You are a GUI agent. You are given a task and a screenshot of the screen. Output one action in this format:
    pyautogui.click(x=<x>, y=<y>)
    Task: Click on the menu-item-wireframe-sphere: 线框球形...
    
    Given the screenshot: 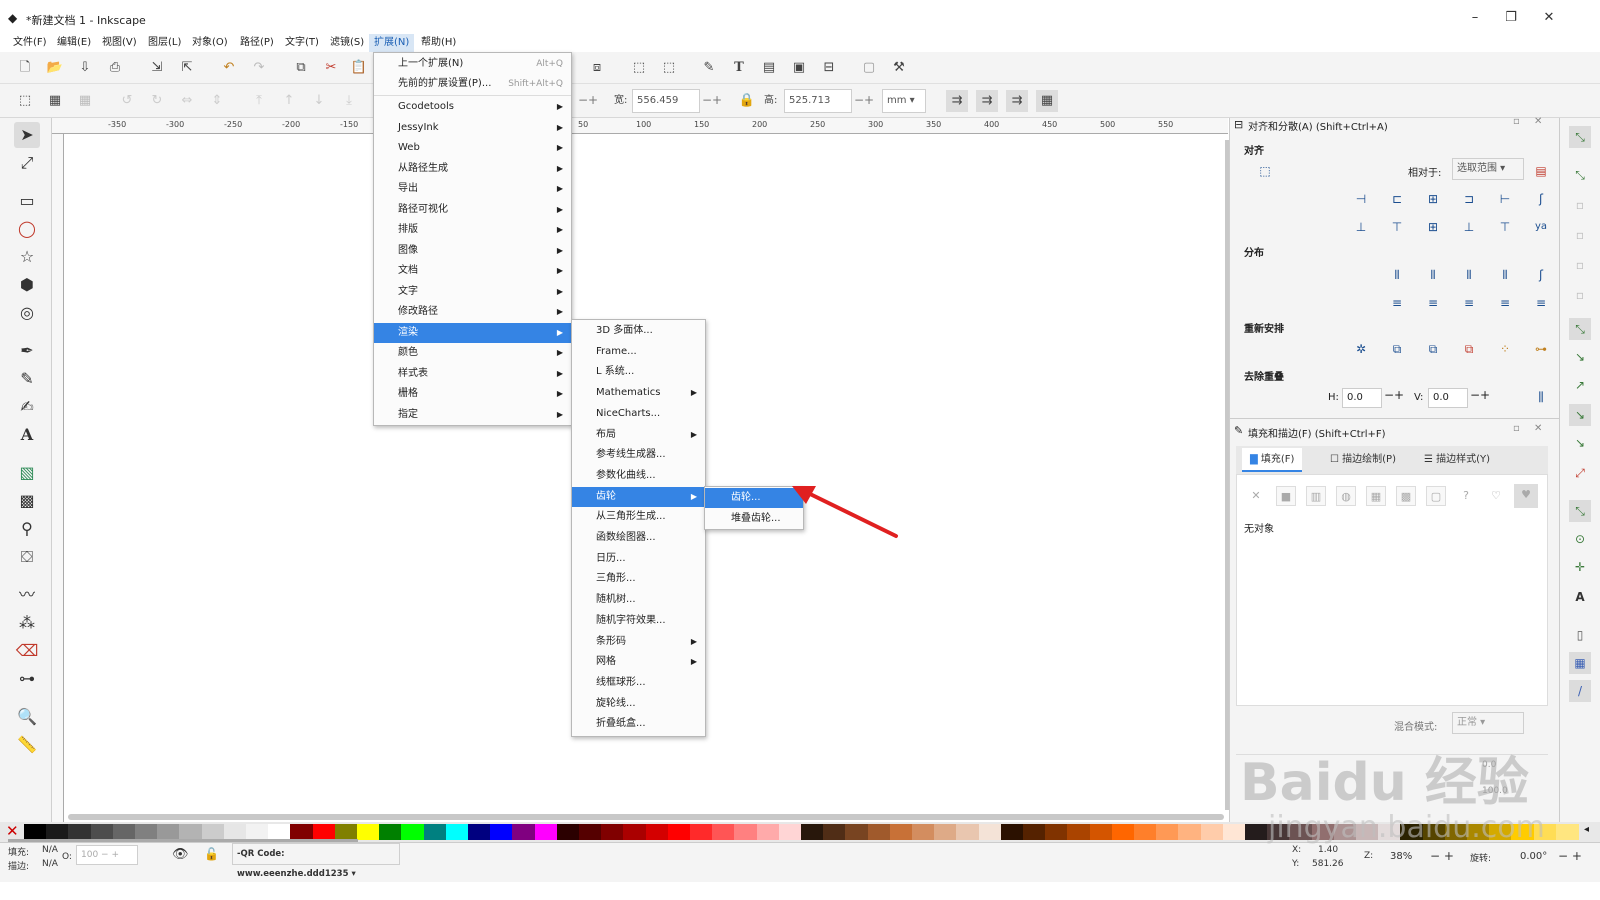 What is the action you would take?
    pyautogui.click(x=638, y=683)
    